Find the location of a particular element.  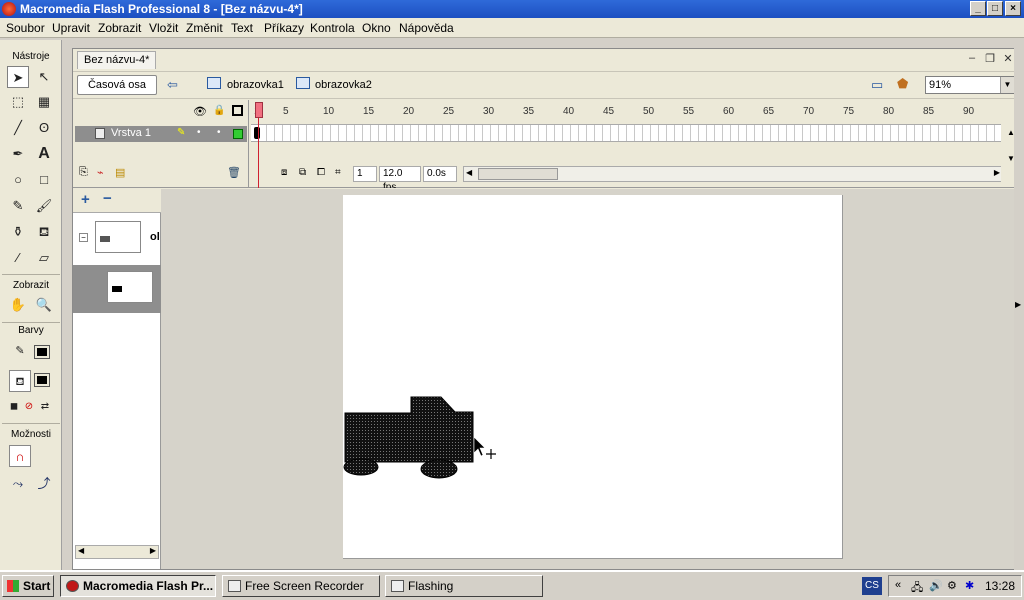

center-frame-icon: ⧈ is located at coordinates (284, 172).